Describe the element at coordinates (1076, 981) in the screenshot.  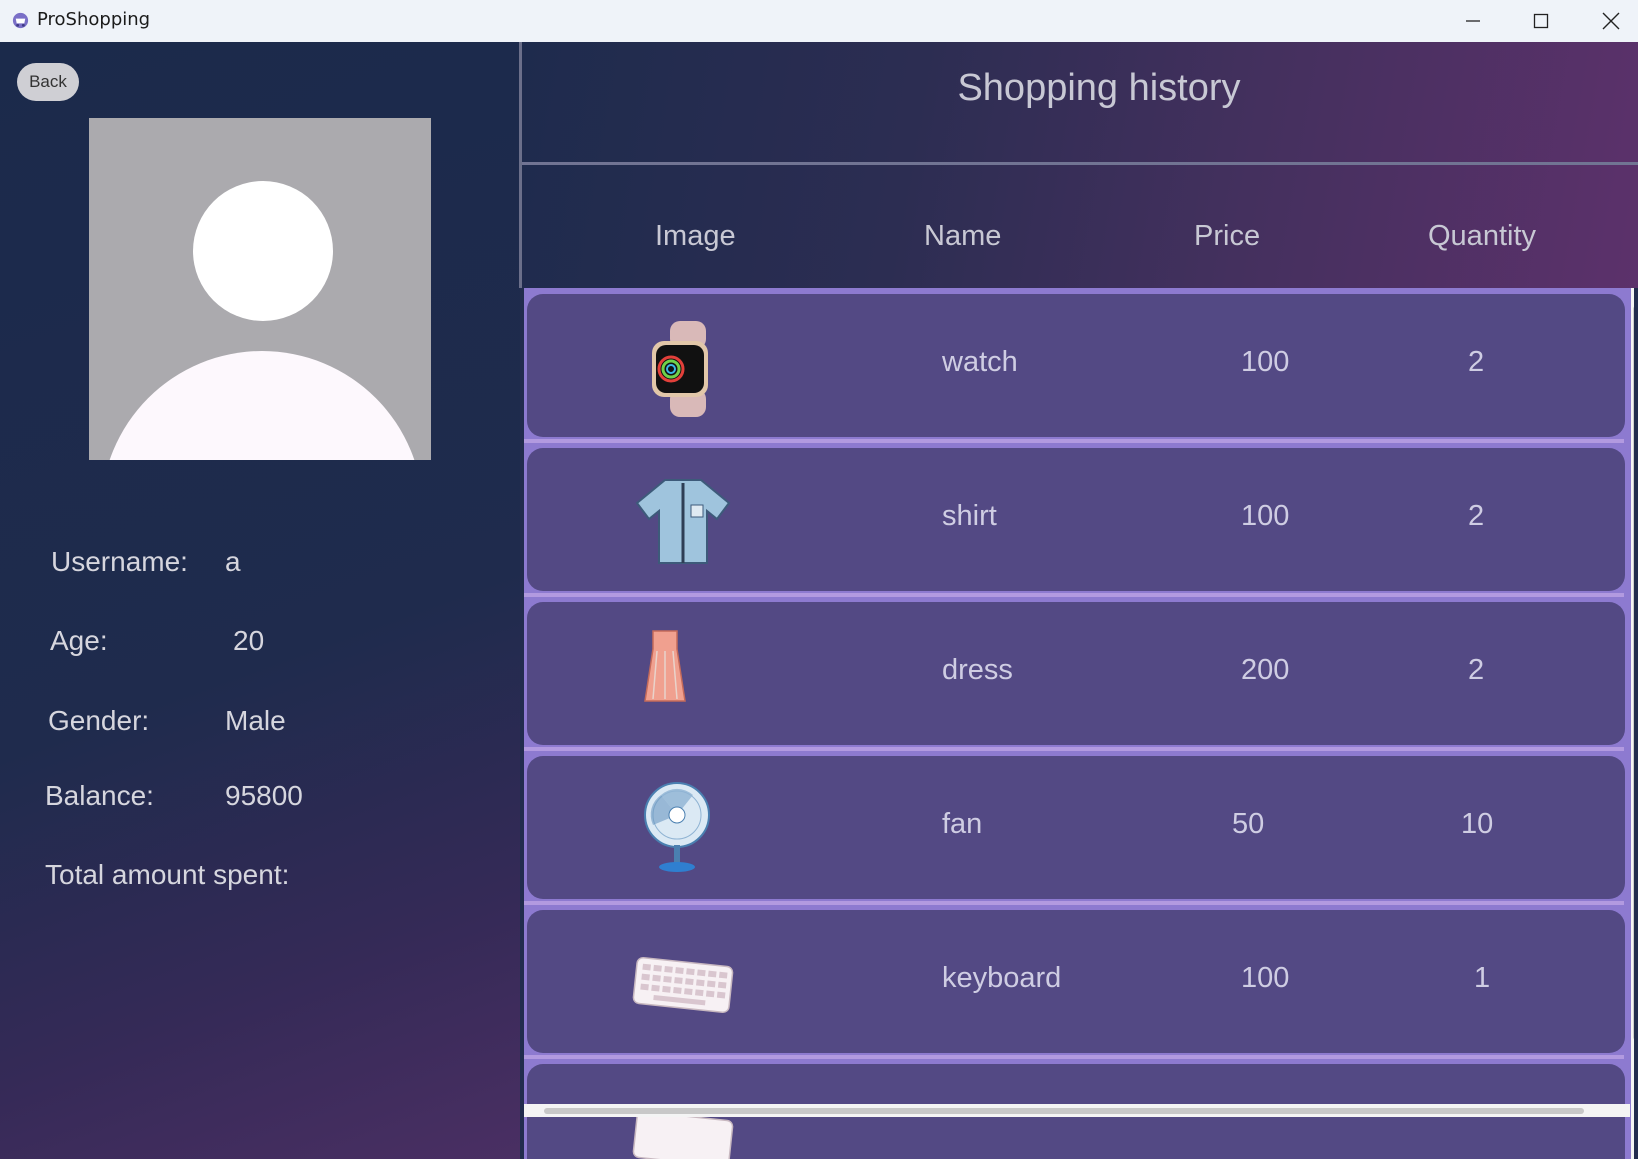
I see `table-row: keyboard 100 1` at that location.